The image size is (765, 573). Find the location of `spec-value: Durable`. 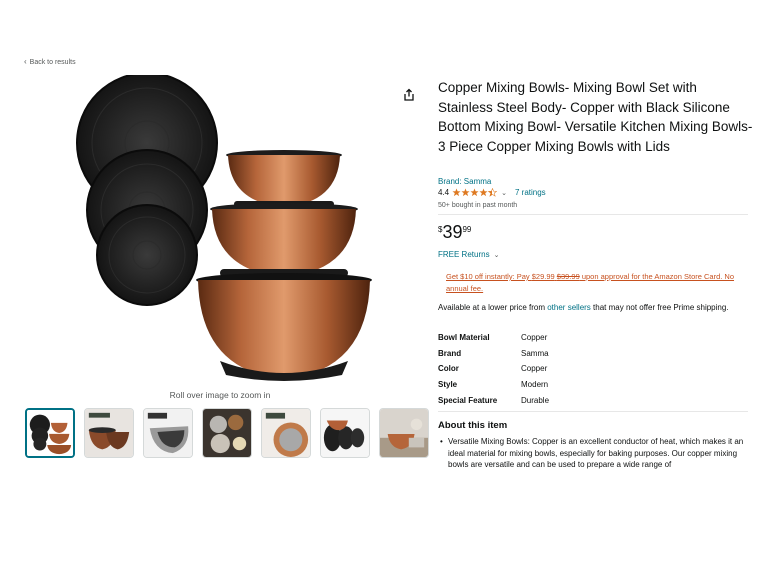

spec-value: Durable is located at coordinates (535, 400).